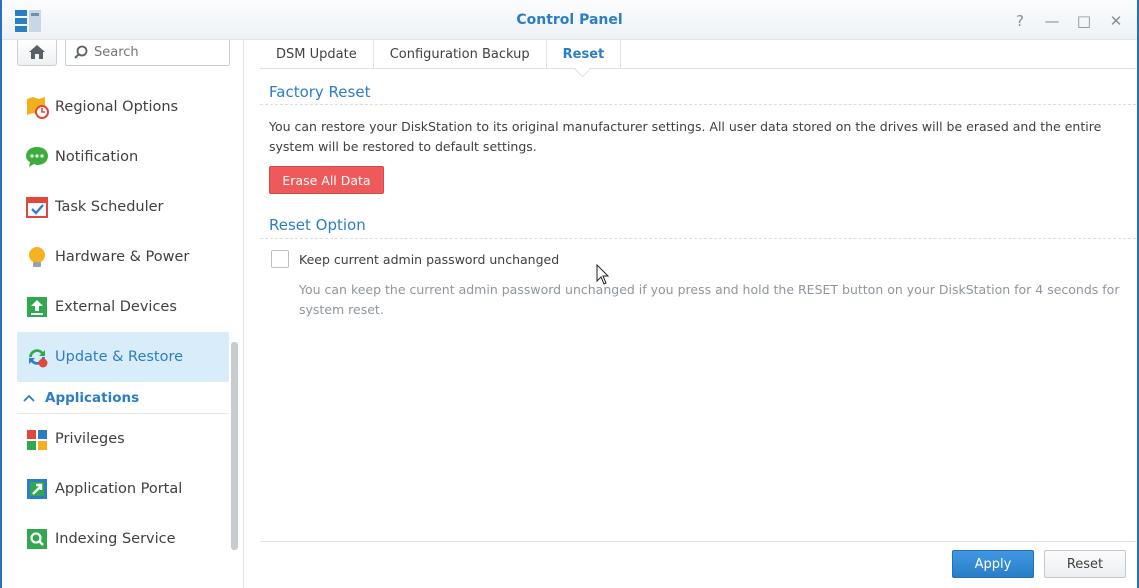 This screenshot has height=588, width=1139. I want to click on sidebar-item-privileges: Privileges, so click(123, 439).